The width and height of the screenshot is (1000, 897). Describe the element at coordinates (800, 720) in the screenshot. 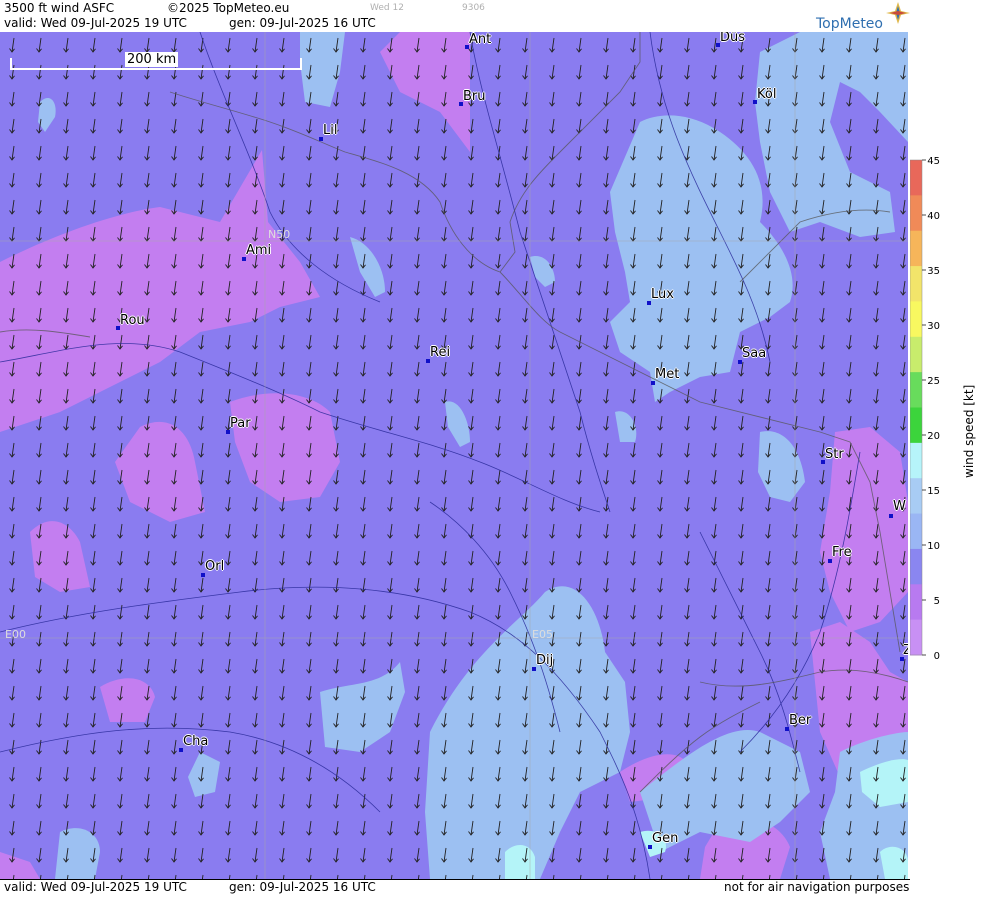

I see `city-label: Ber` at that location.